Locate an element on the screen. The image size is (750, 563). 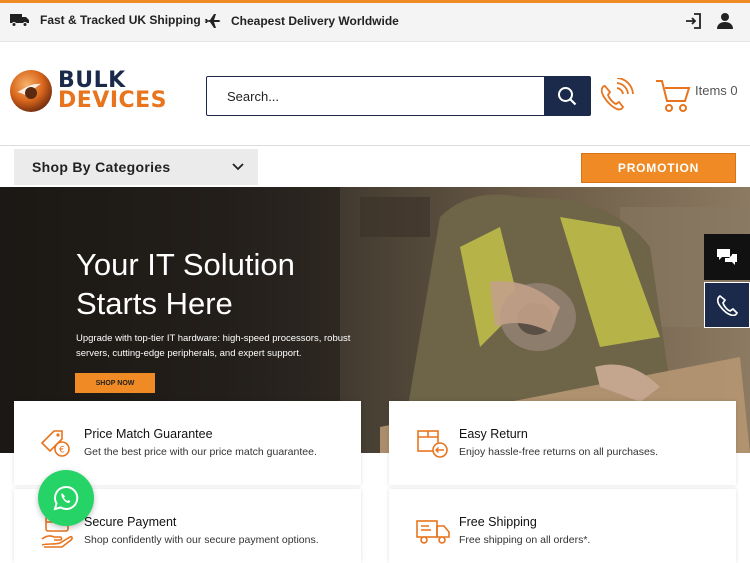
shop-by-categories-dropdown: Shop By Categories is located at coordinates (136, 167).